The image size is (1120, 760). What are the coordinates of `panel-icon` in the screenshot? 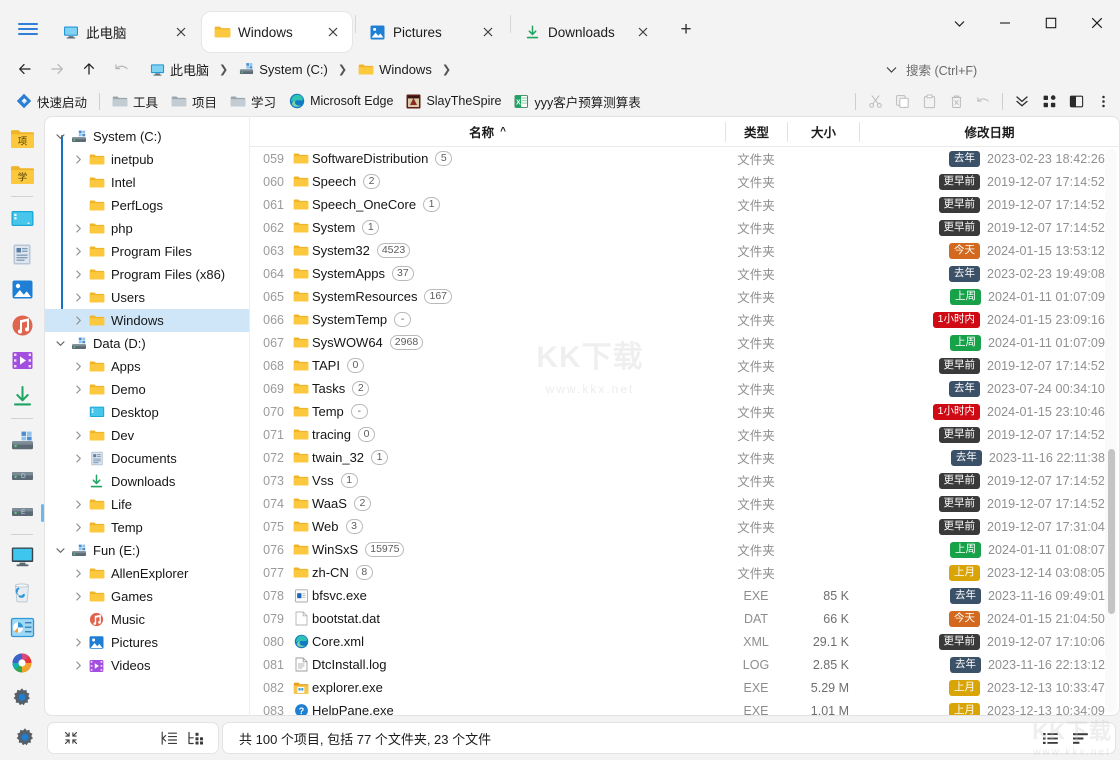 It's located at (1076, 101).